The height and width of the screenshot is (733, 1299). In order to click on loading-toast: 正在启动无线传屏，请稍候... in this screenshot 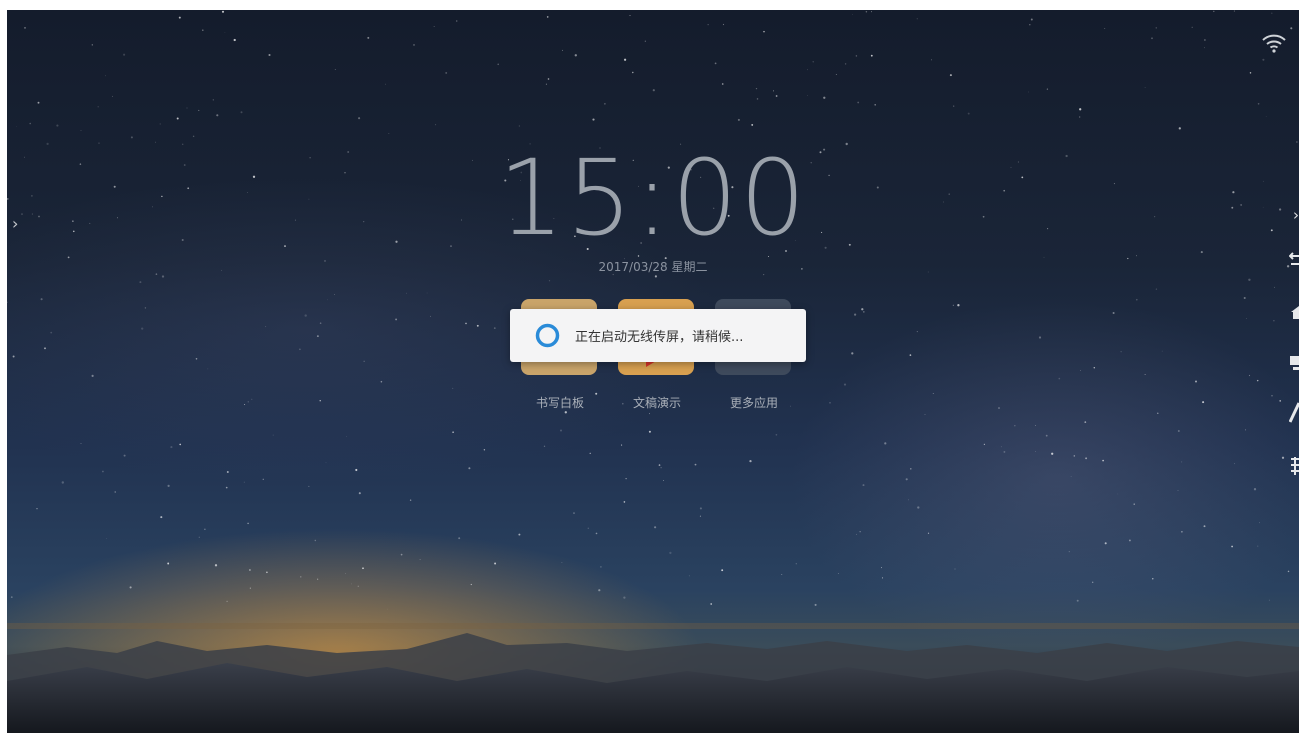, I will do `click(658, 335)`.